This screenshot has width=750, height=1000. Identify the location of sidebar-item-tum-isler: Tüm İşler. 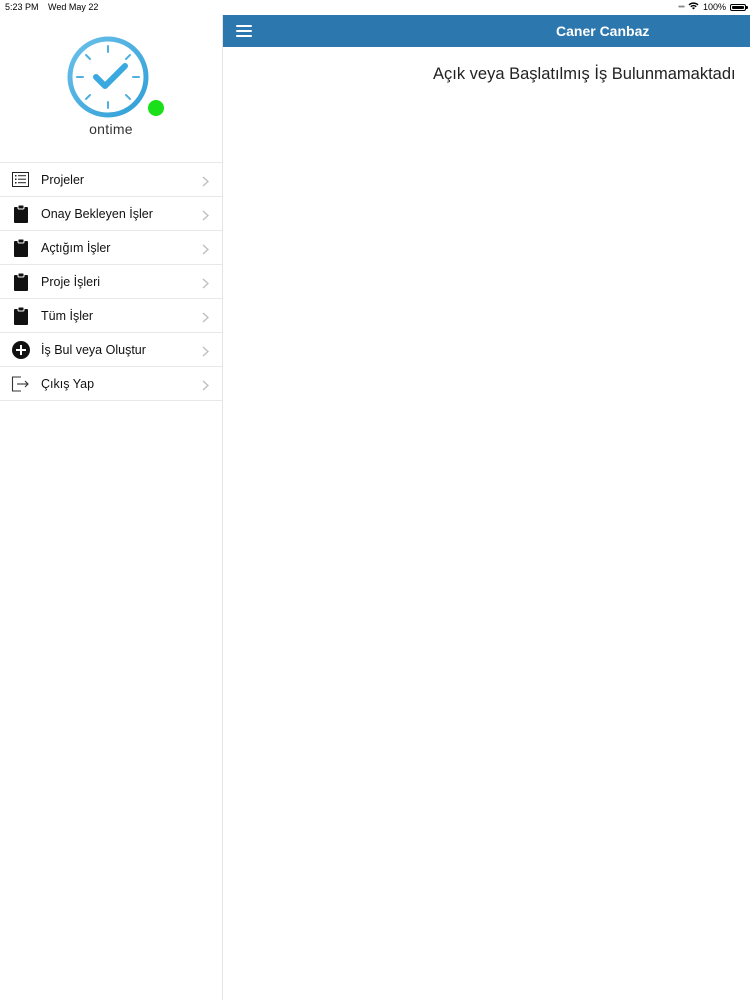
(111, 316).